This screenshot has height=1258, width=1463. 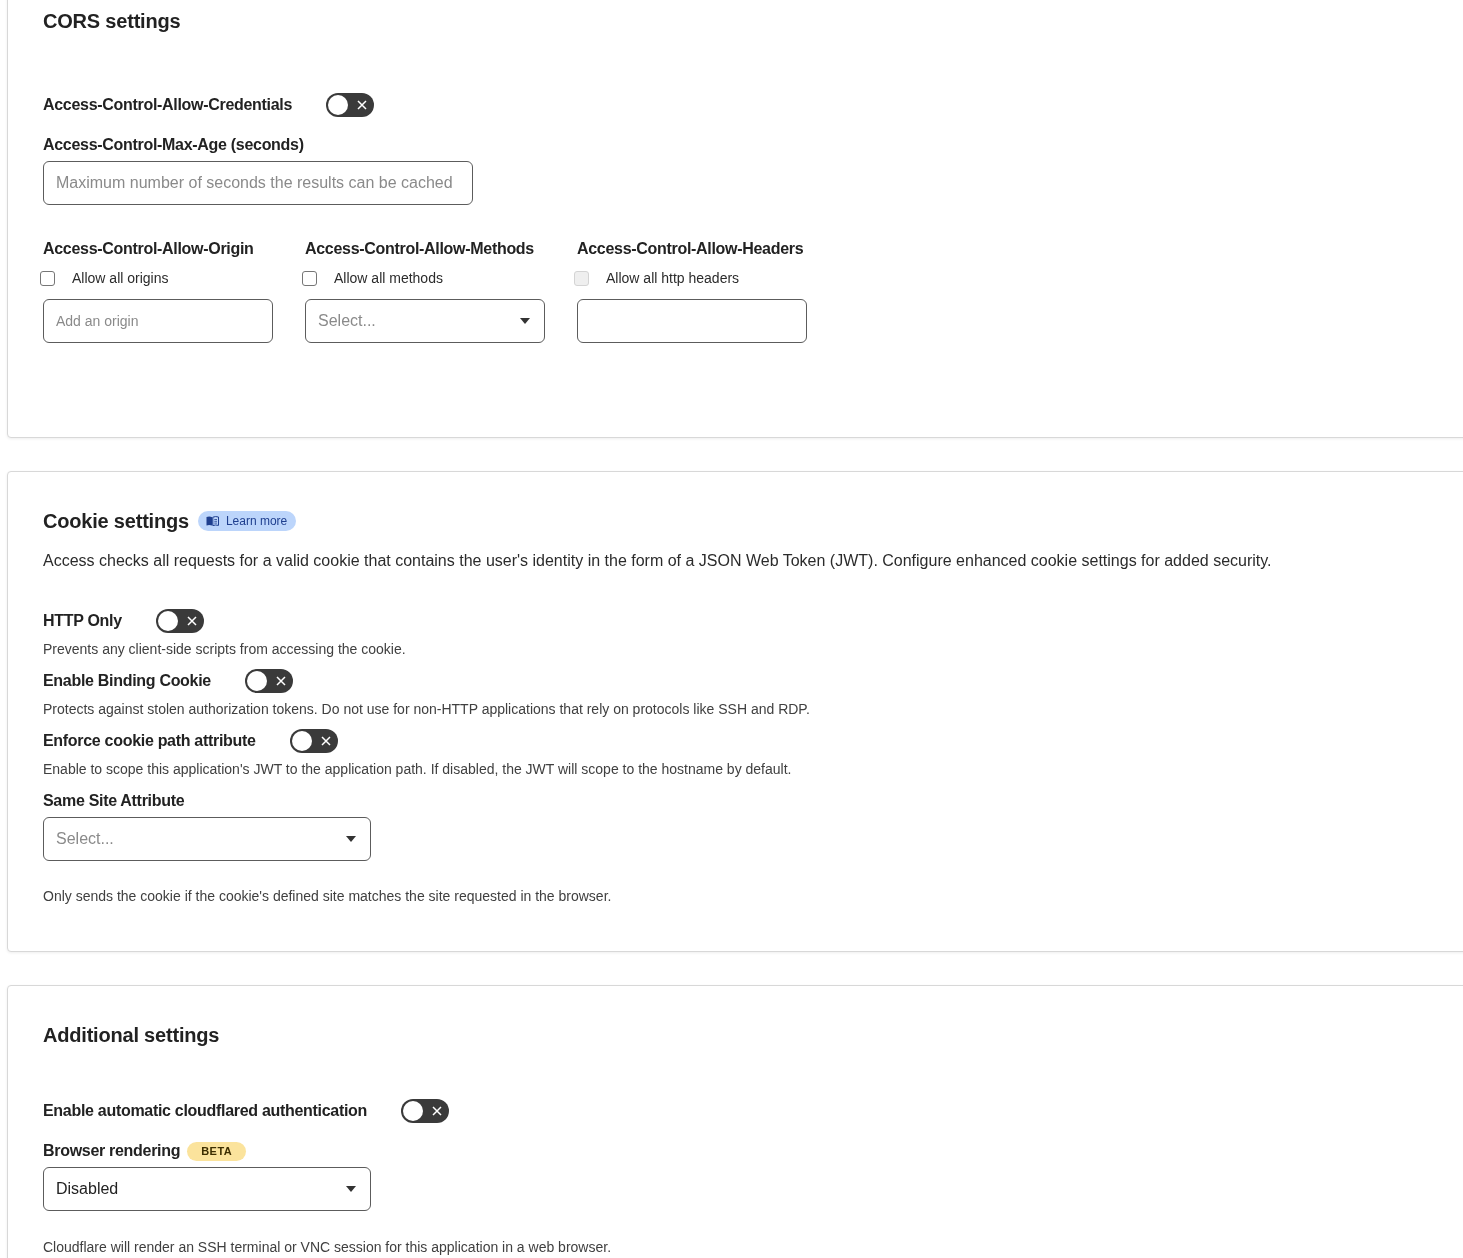 What do you see at coordinates (657, 561) in the screenshot?
I see `section-description: Access checks all requests for a valid cookie that contains the user's identity in the form of a JSON Web Token (JWT). Configure enhanced cookie settings for added security.` at bounding box center [657, 561].